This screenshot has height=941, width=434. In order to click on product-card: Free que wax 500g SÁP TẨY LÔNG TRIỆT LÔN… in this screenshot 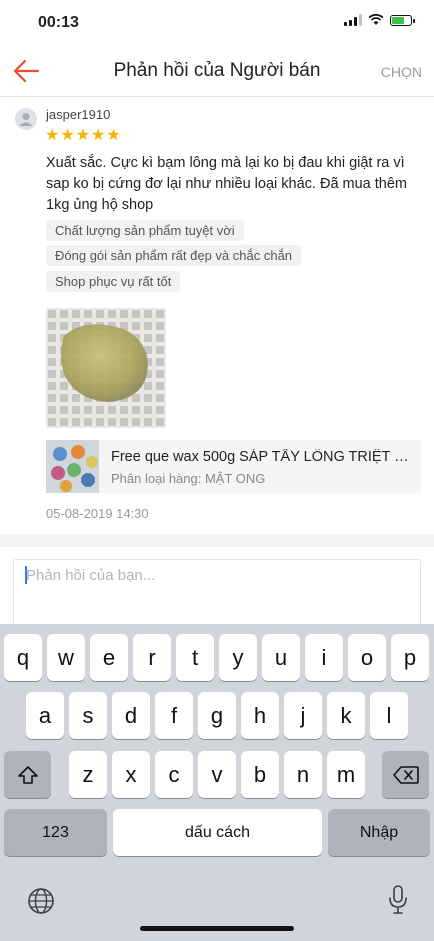, I will do `click(233, 466)`.